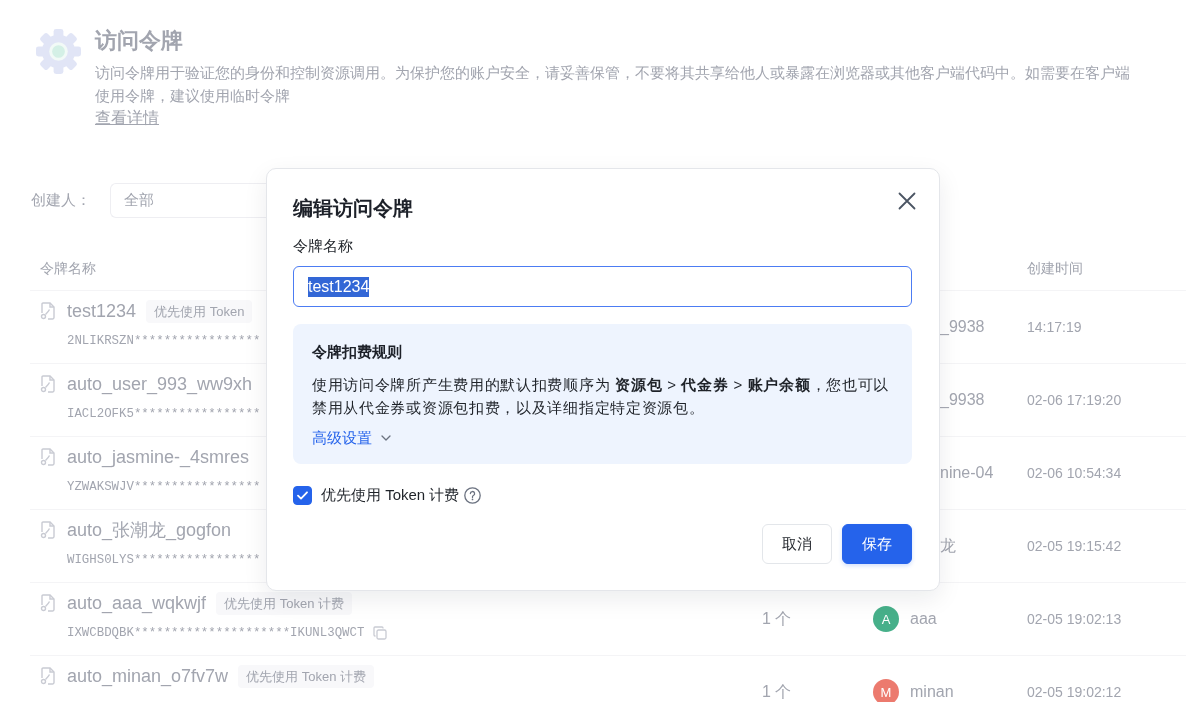 This screenshot has width=1186, height=702. What do you see at coordinates (386, 438) in the screenshot?
I see `chevron-down-icon` at bounding box center [386, 438].